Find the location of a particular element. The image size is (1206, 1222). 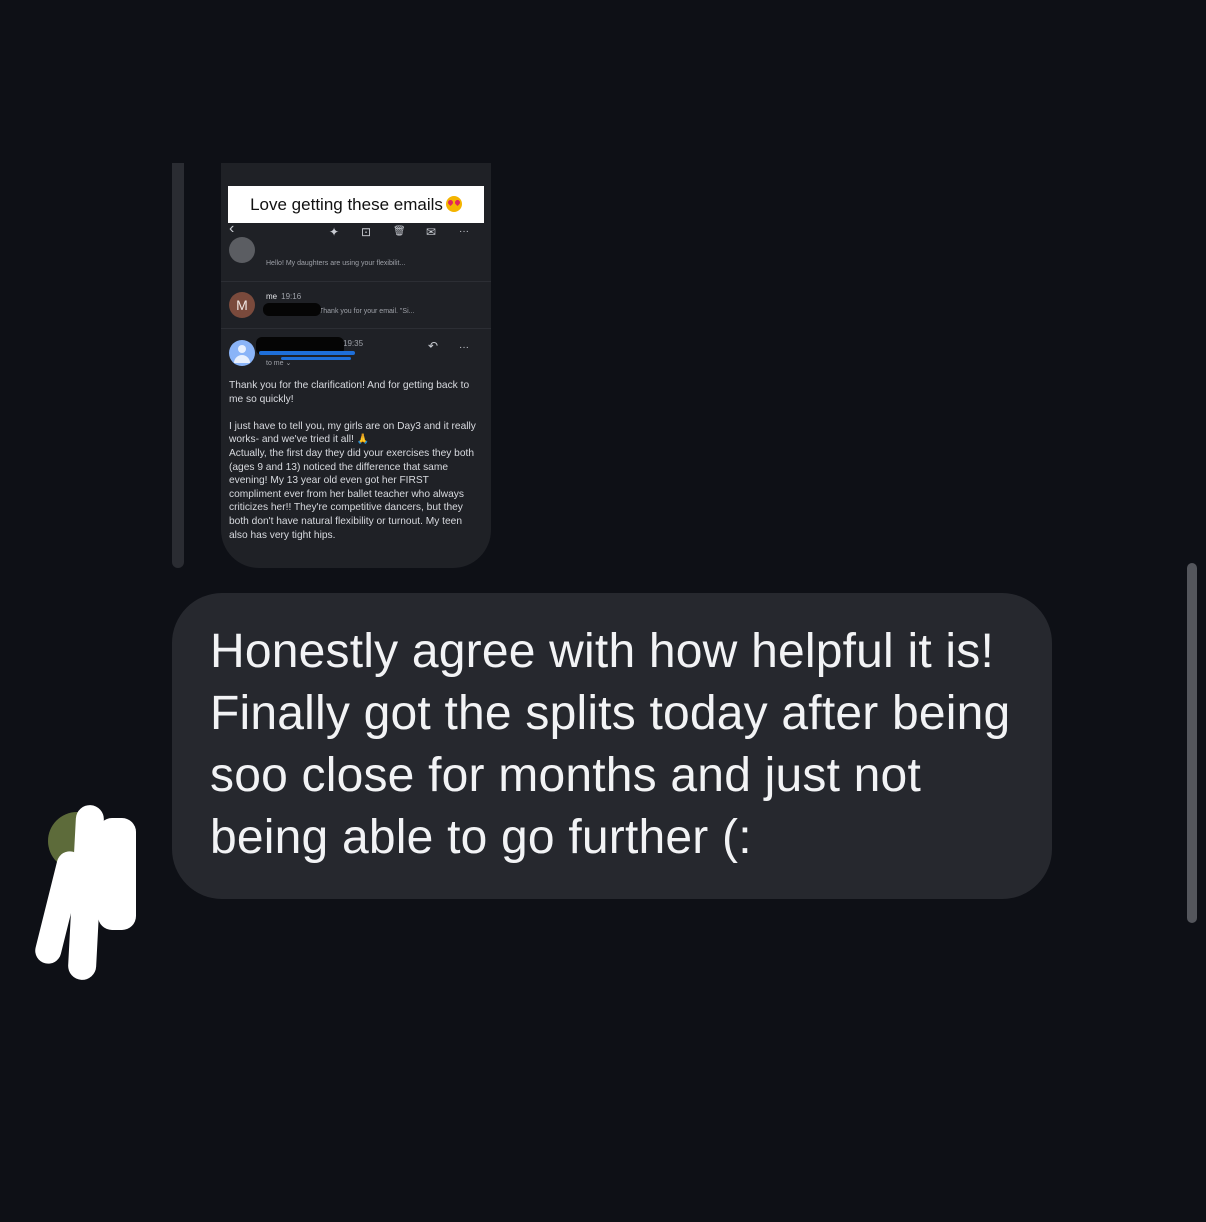

sparkle-icon: ✦ is located at coordinates (334, 232).